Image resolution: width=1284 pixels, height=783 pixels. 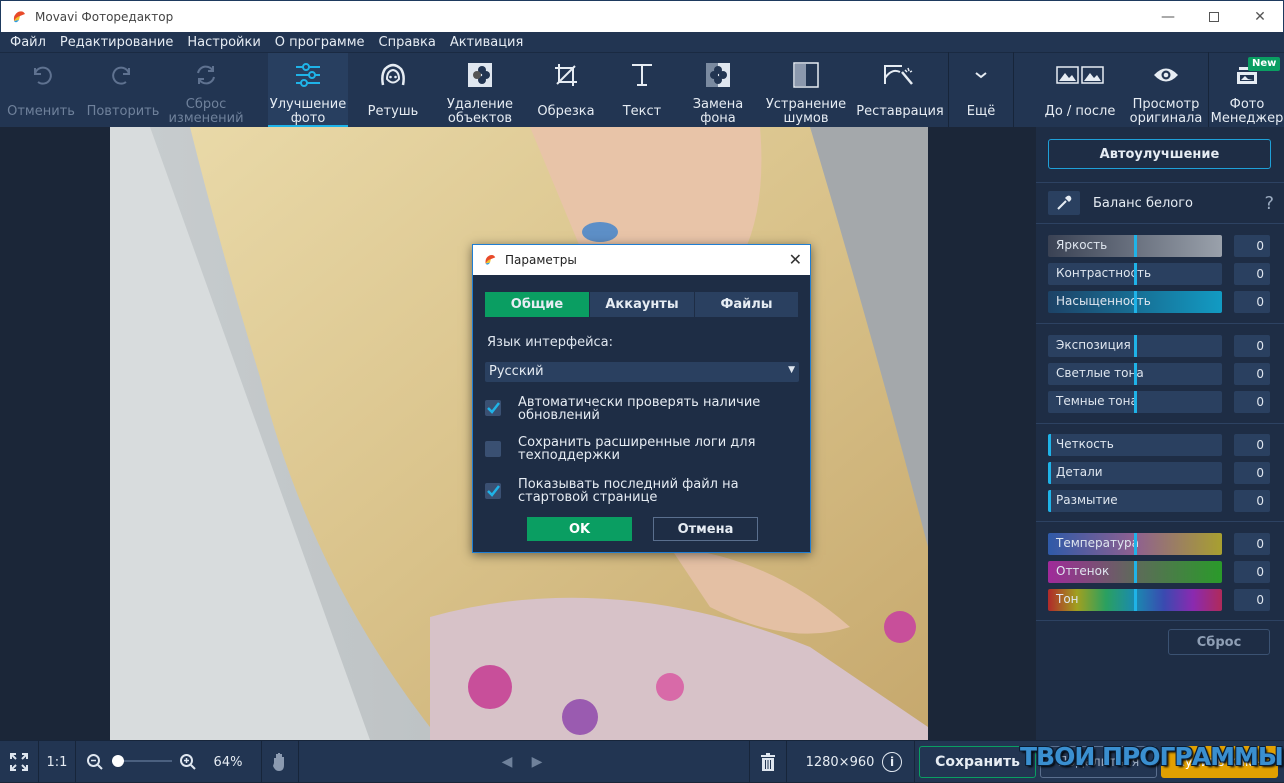 I want to click on tint-label: Оттенок, so click(x=1083, y=571).